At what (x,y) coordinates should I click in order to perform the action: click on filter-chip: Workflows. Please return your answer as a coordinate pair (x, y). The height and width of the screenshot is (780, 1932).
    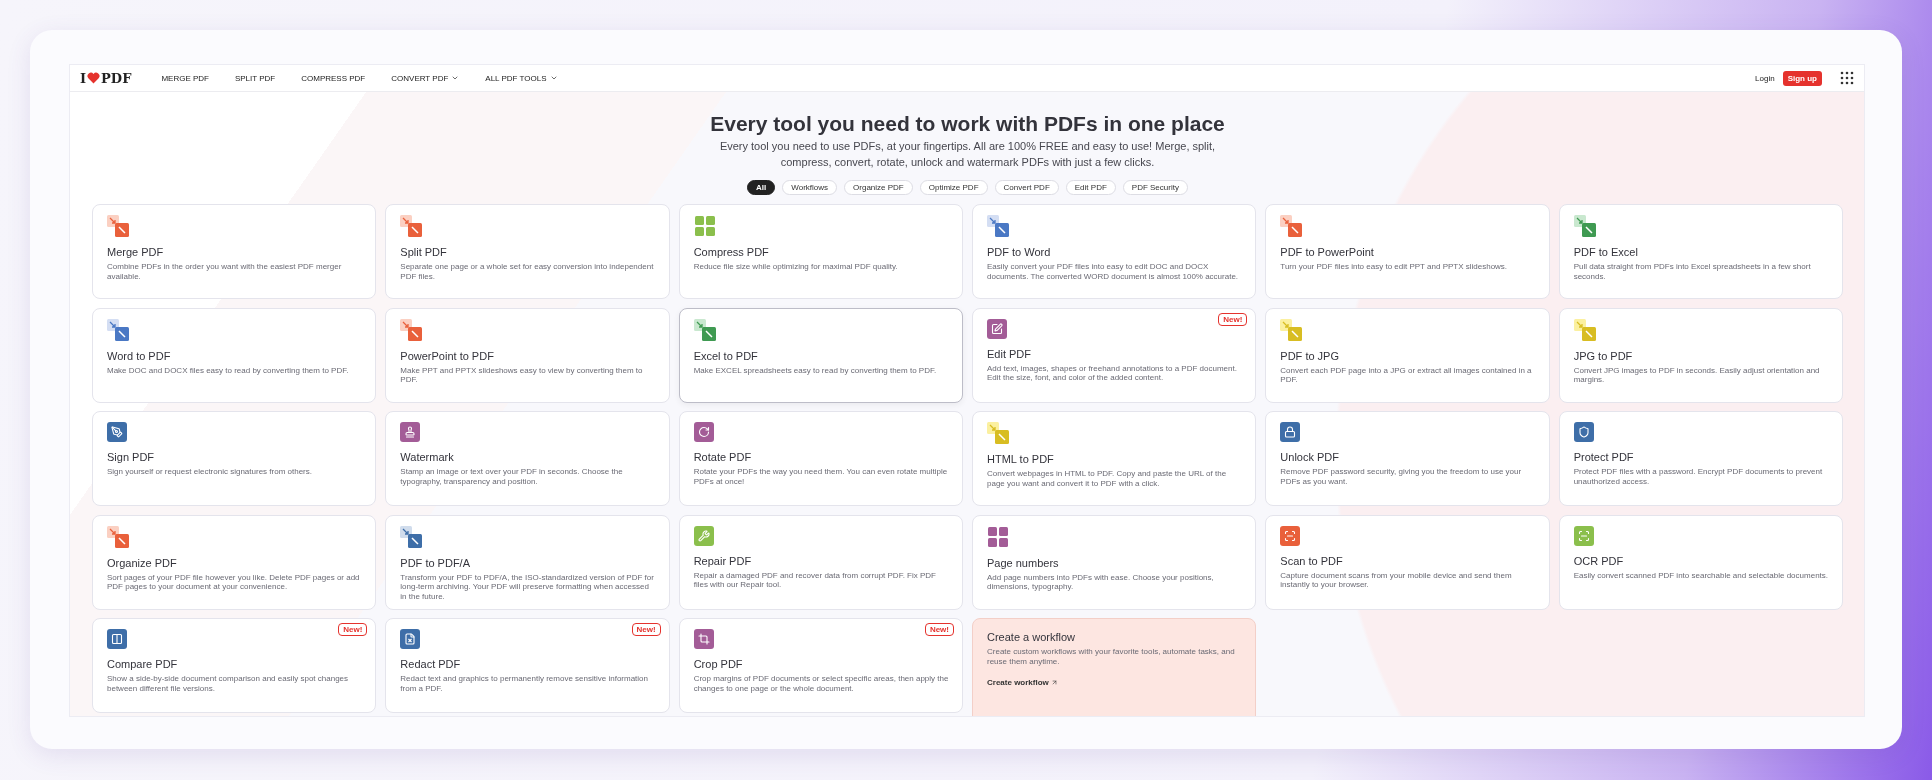
    Looking at the image, I should click on (810, 187).